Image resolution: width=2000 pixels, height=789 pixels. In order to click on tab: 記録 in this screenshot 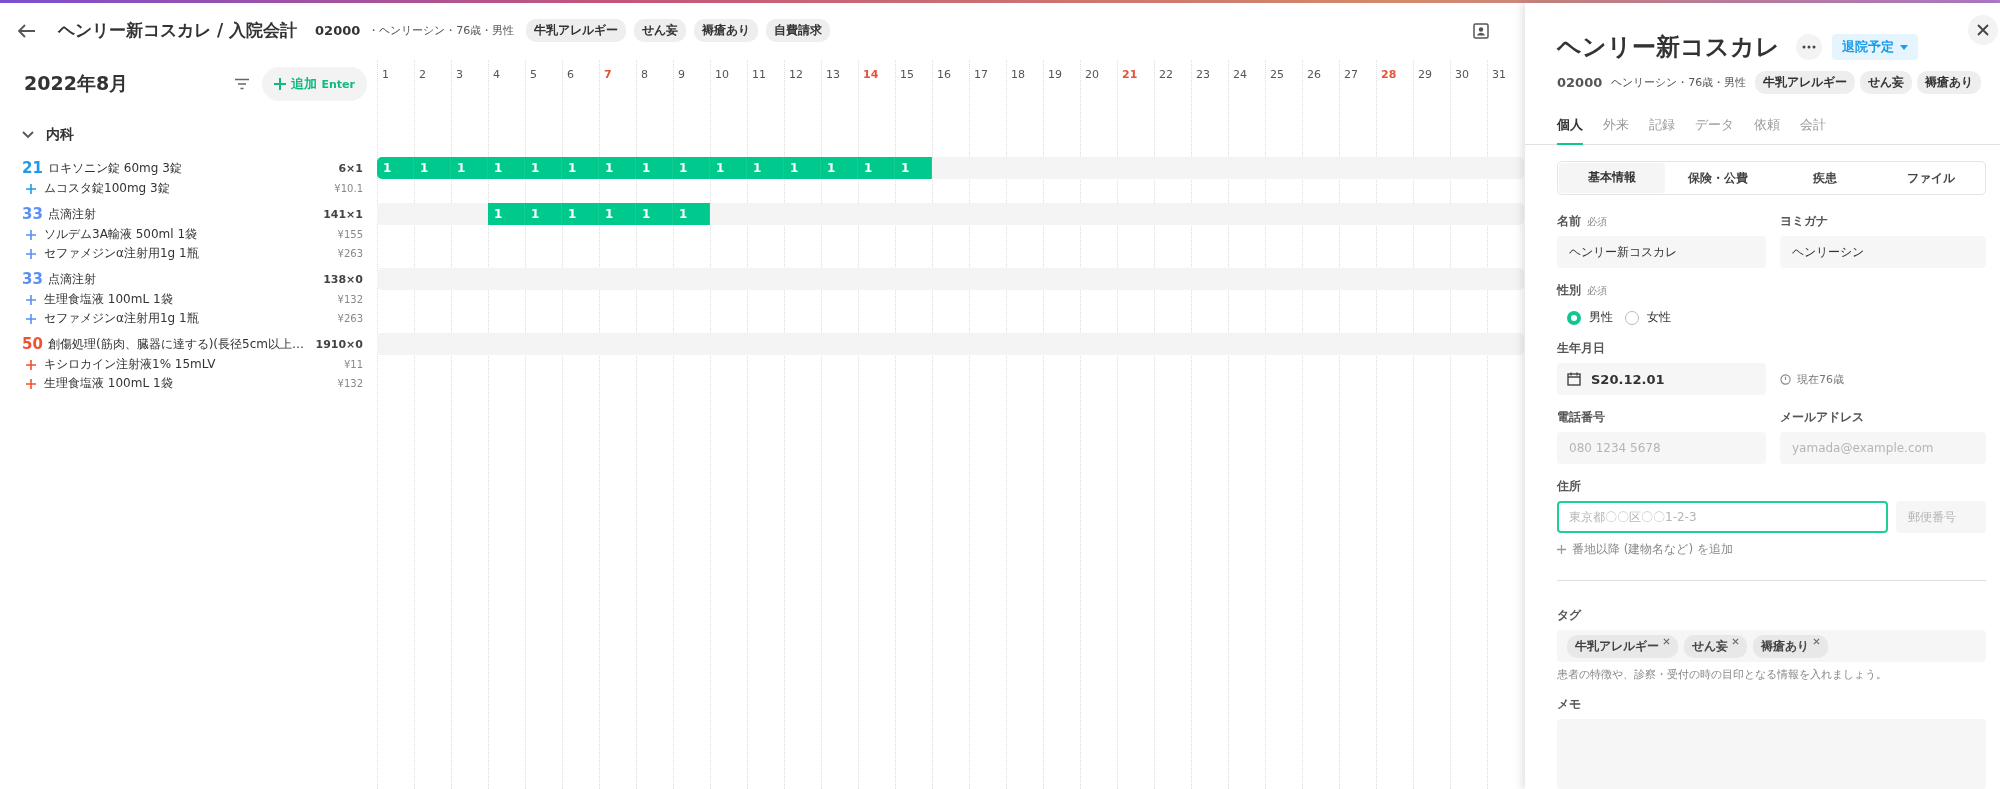, I will do `click(1662, 126)`.